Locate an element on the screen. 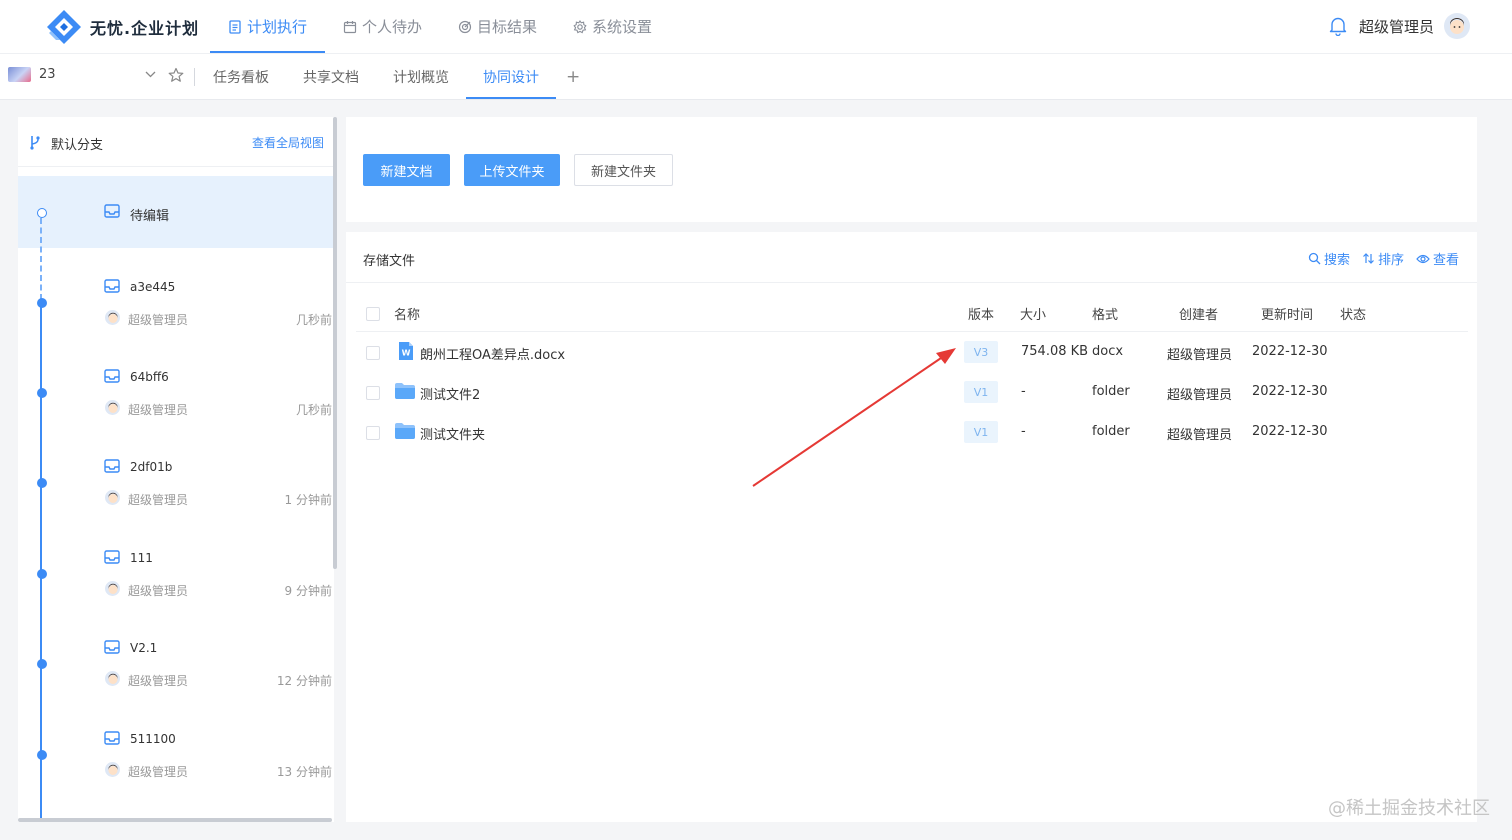 The image size is (1512, 840). watermark: @稀土掘金技术社区 is located at coordinates (1409, 808).